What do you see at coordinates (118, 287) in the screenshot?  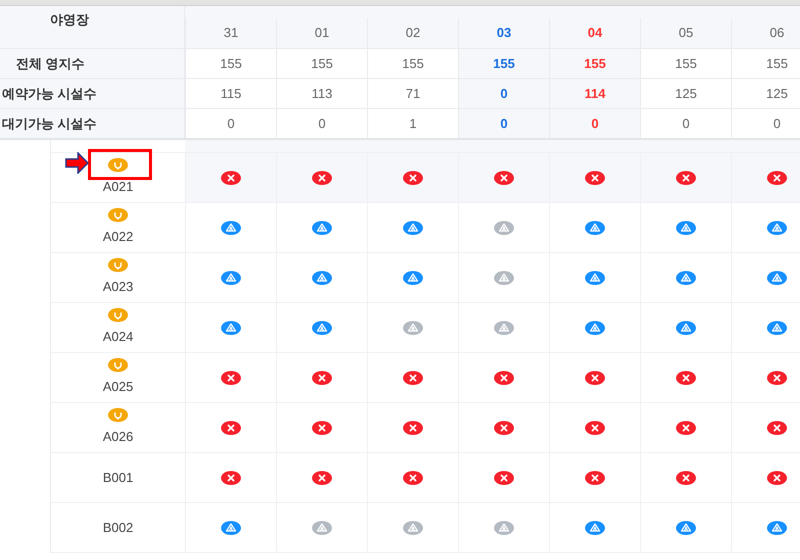 I see `site-name: A023` at bounding box center [118, 287].